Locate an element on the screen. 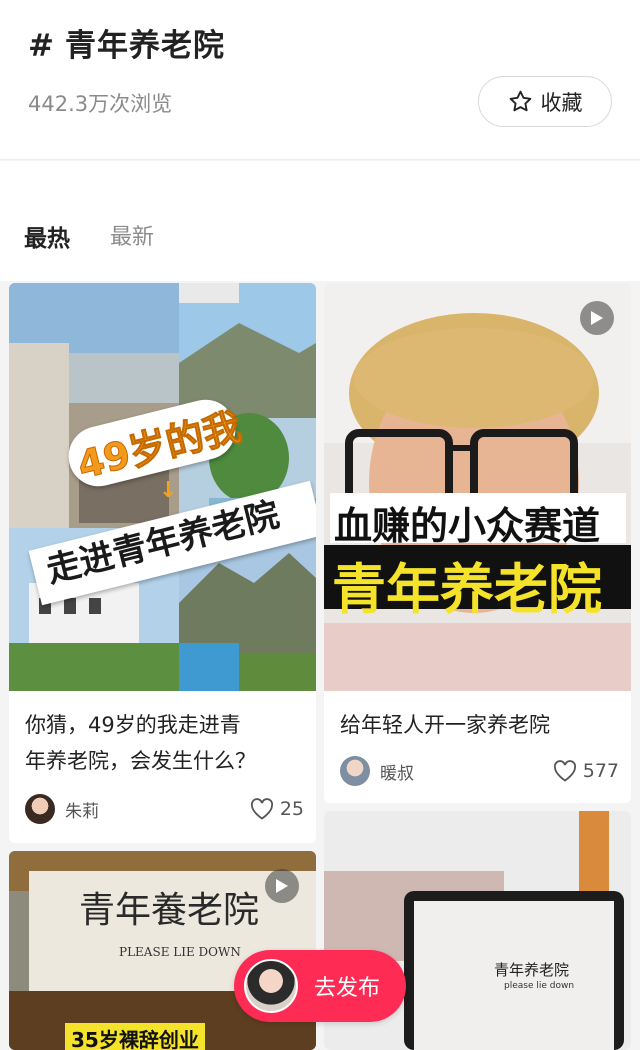  post-meta: 朱莉 25 is located at coordinates (164, 809).